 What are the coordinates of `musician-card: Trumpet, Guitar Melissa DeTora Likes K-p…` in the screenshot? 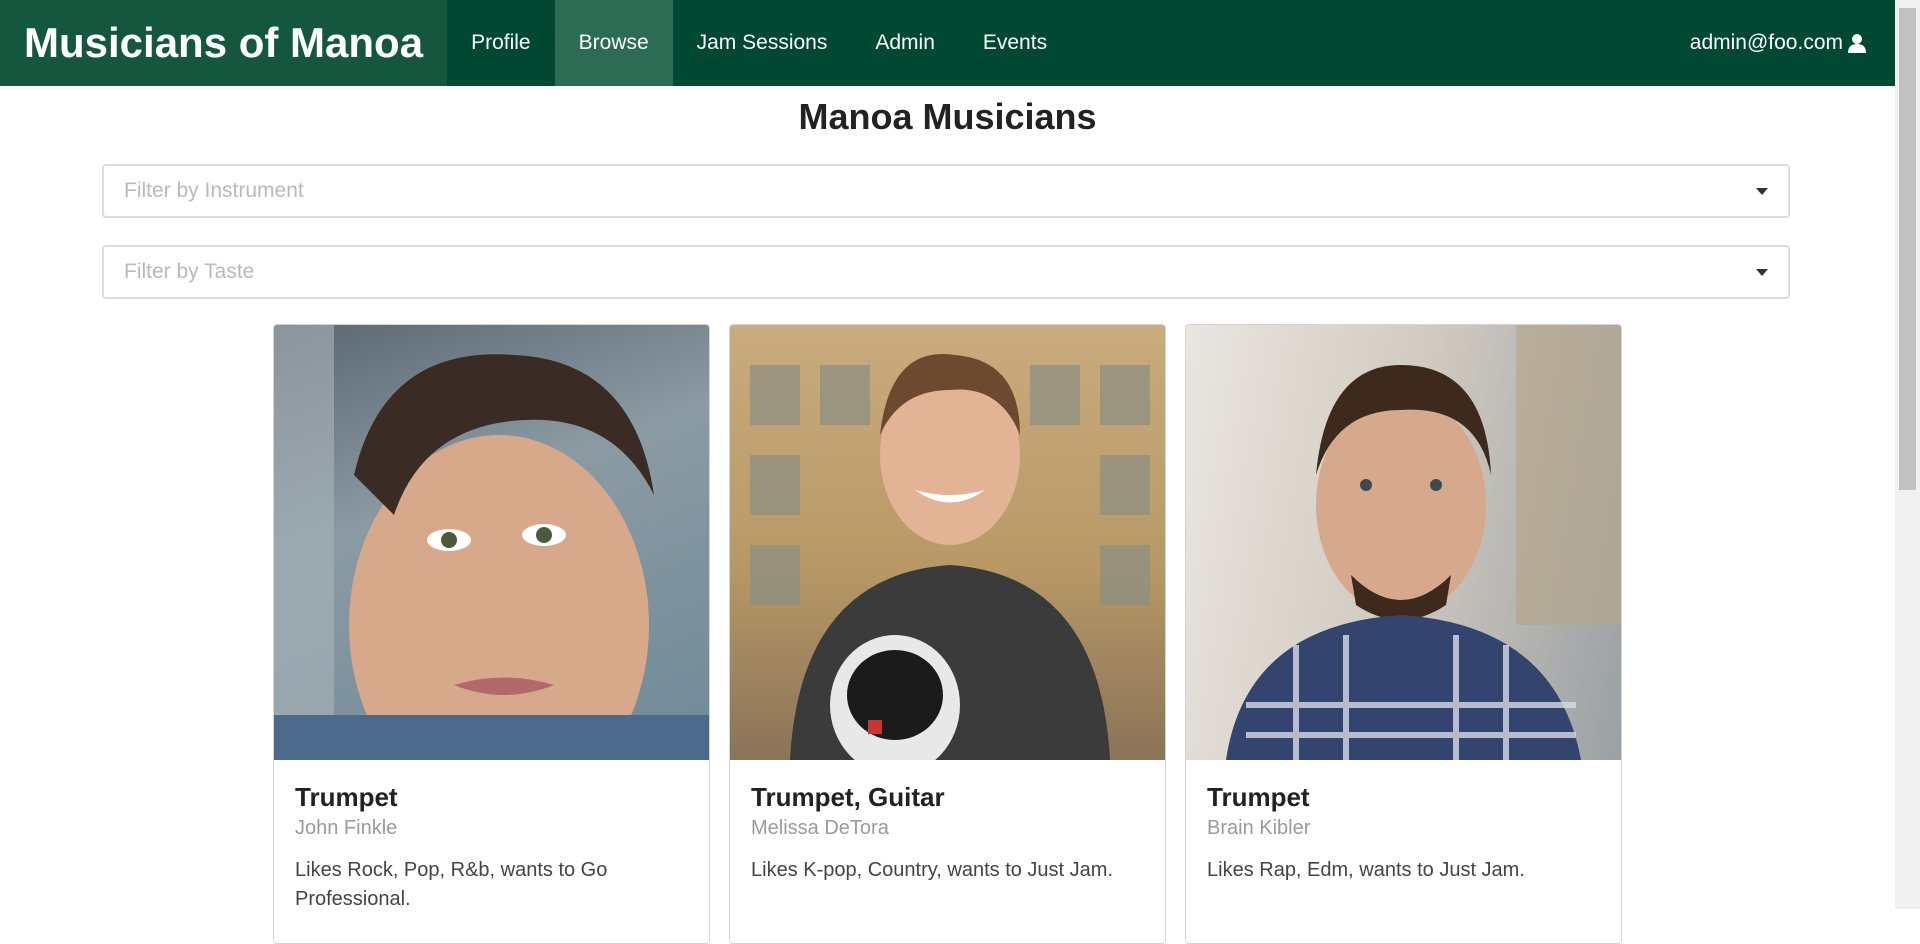 It's located at (947, 634).